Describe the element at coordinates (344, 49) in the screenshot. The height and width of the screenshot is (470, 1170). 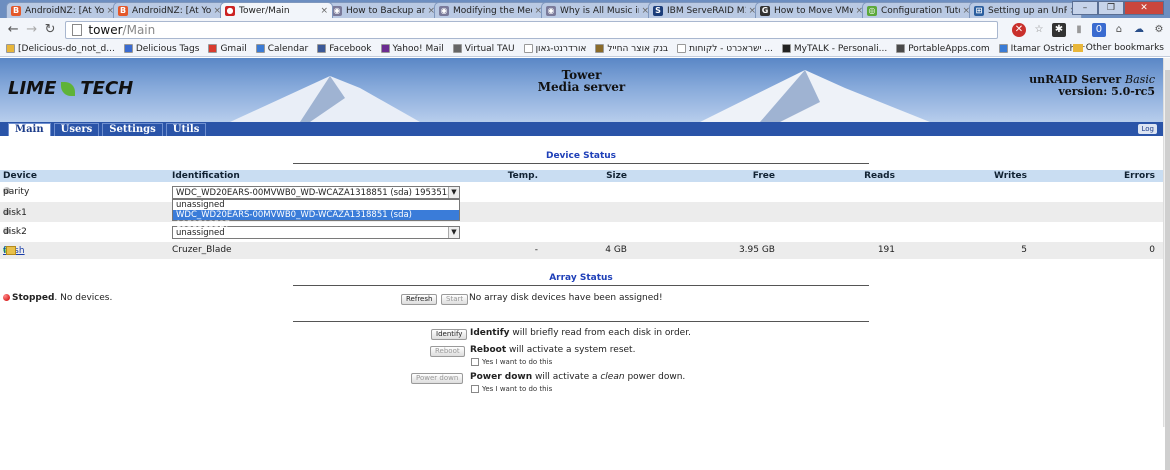
I see `bookmark-item: Facebook` at that location.